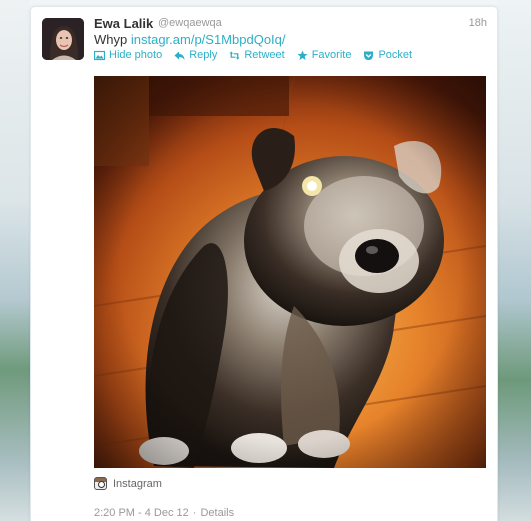 Image resolution: width=531 pixels, height=521 pixels. I want to click on pocket-label: Pocket, so click(395, 55).